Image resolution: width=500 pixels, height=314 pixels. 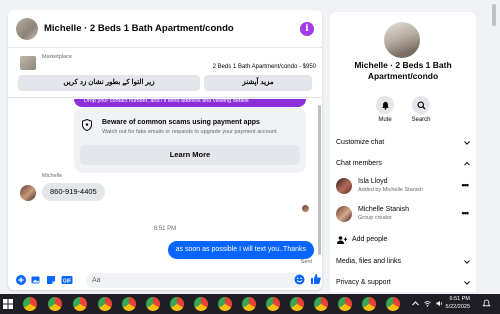 What do you see at coordinates (299, 279) in the screenshot?
I see `emoji-icon` at bounding box center [299, 279].